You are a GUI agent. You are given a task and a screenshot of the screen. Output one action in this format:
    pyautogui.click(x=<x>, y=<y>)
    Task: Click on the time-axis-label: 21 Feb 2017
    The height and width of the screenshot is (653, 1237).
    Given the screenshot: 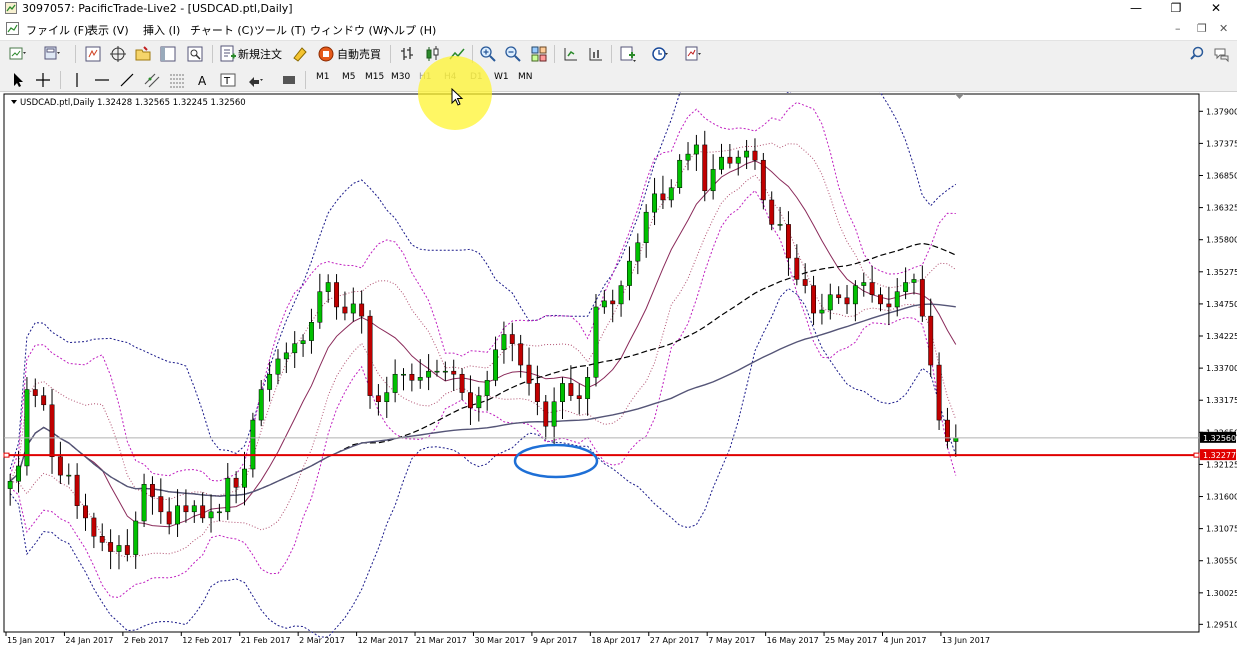 What is the action you would take?
    pyautogui.click(x=266, y=640)
    